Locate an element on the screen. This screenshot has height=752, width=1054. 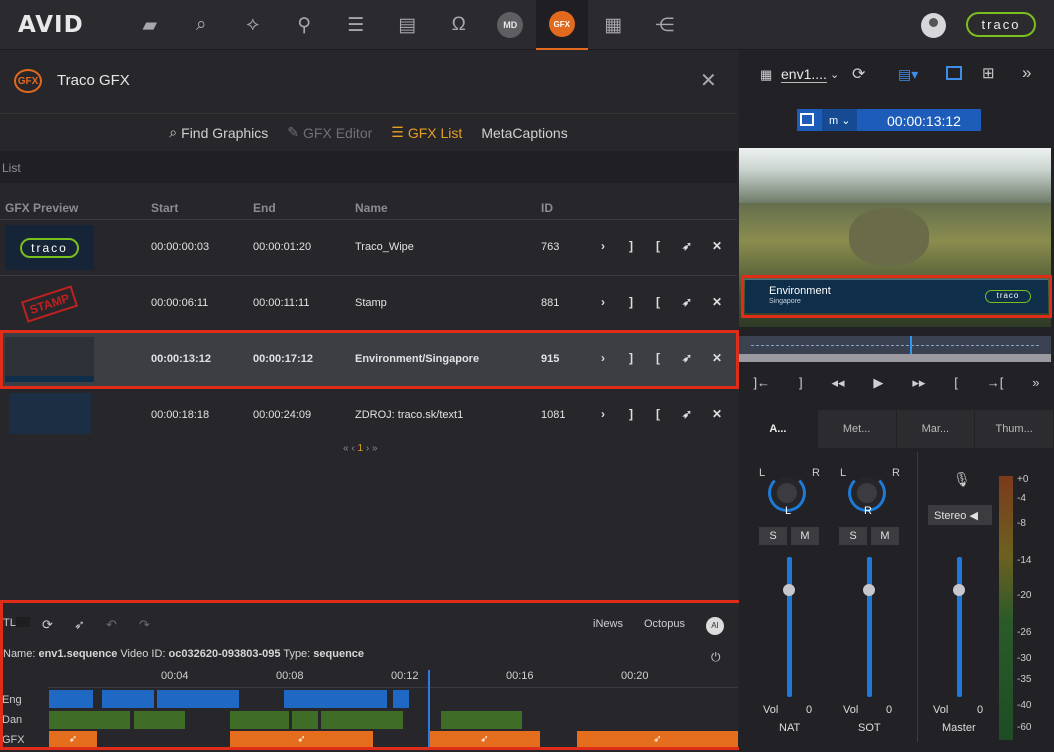
col-preview: GFX Preview is located at coordinates (42, 208).